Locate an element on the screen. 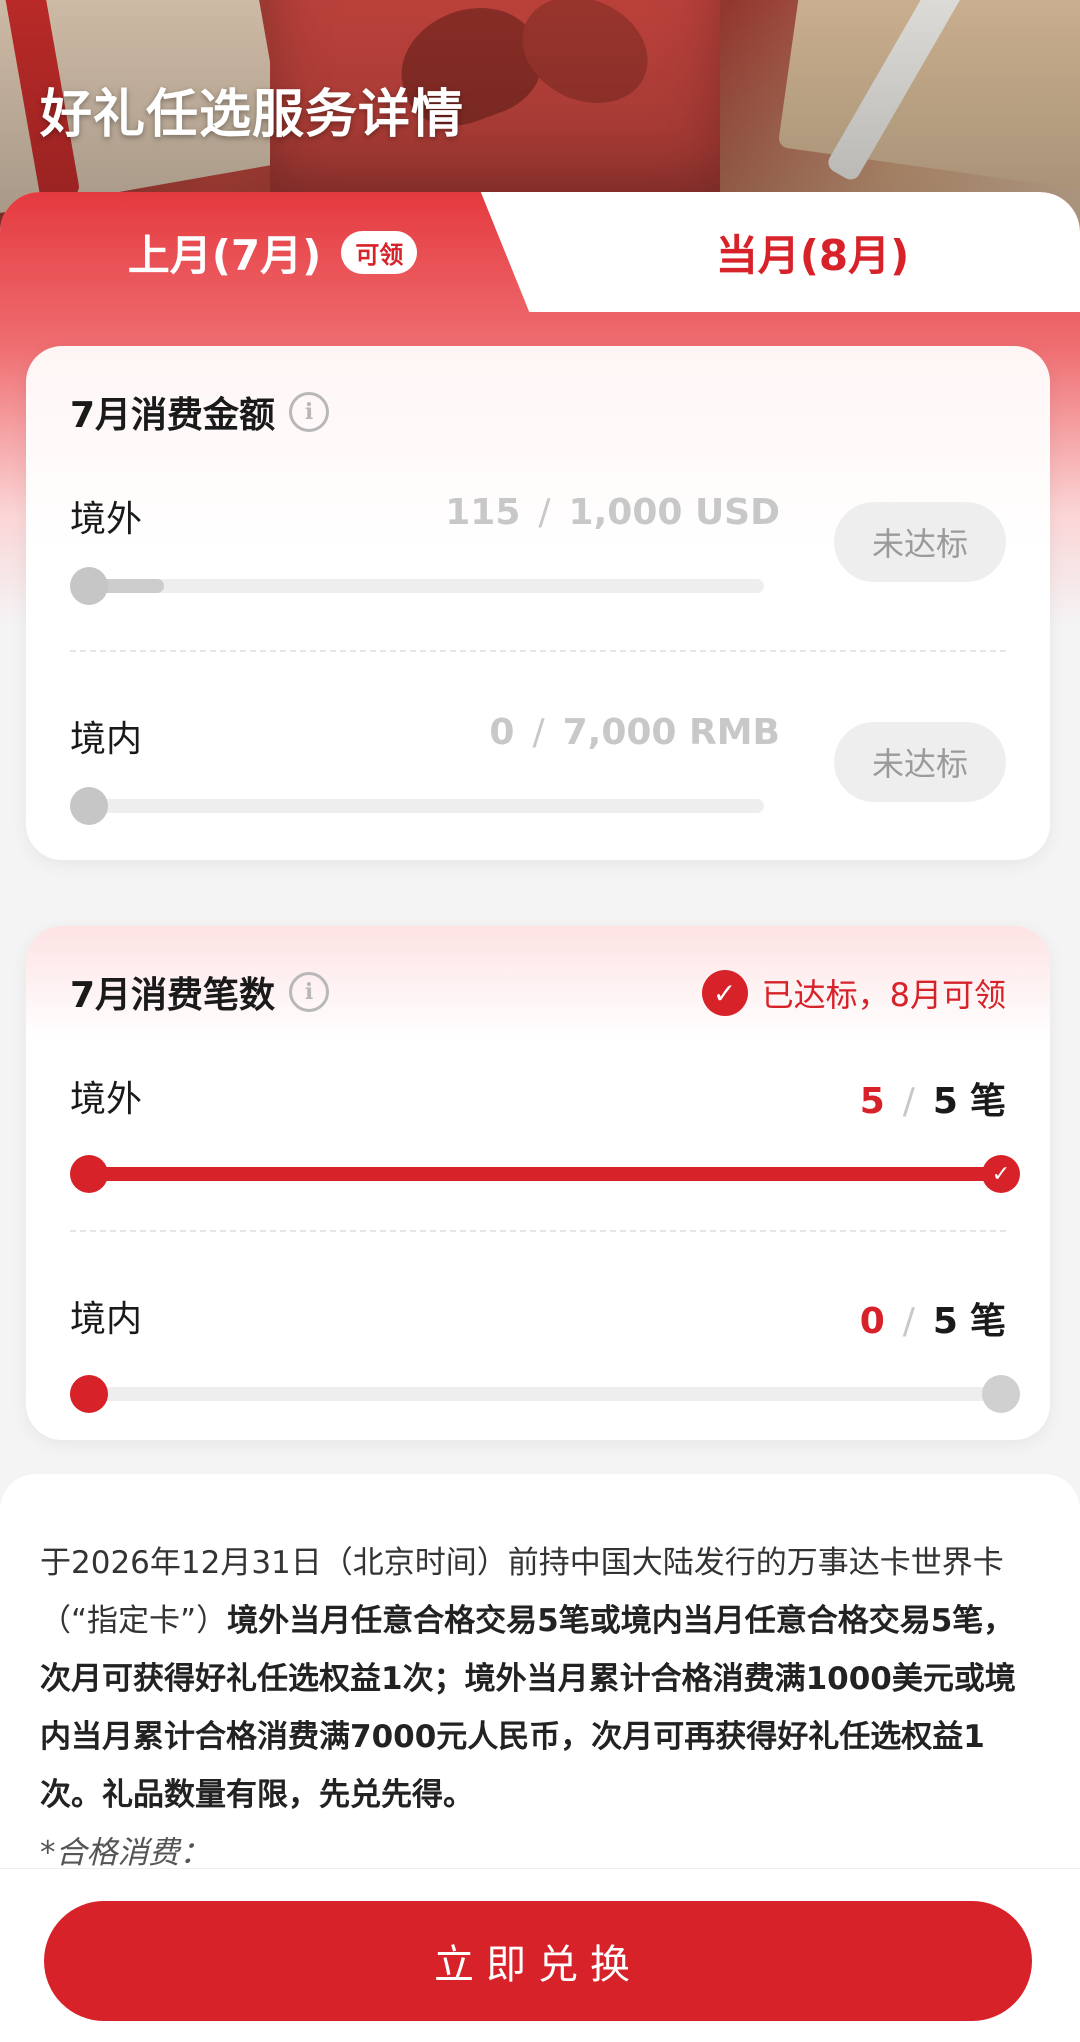  tab-last-month-label: 上月(7月) is located at coordinates (224, 255).